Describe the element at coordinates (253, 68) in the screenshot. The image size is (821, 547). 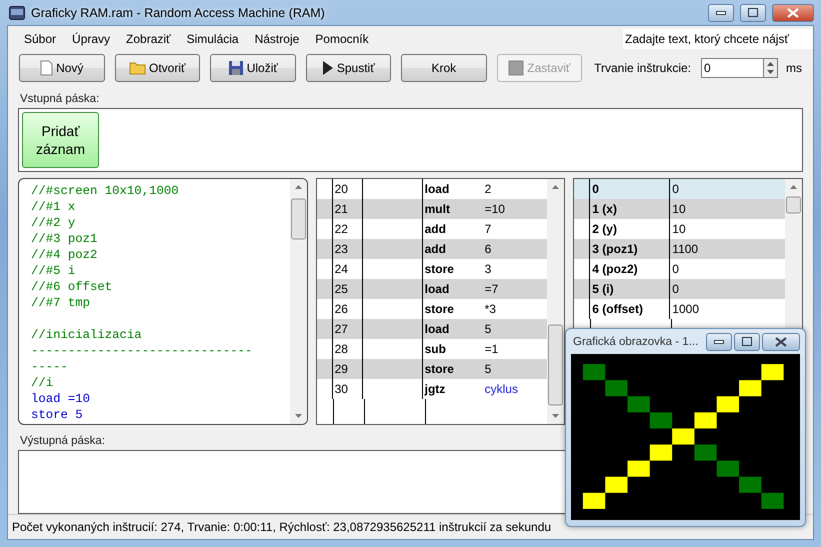
I see `toolbar-button: Uložiť` at that location.